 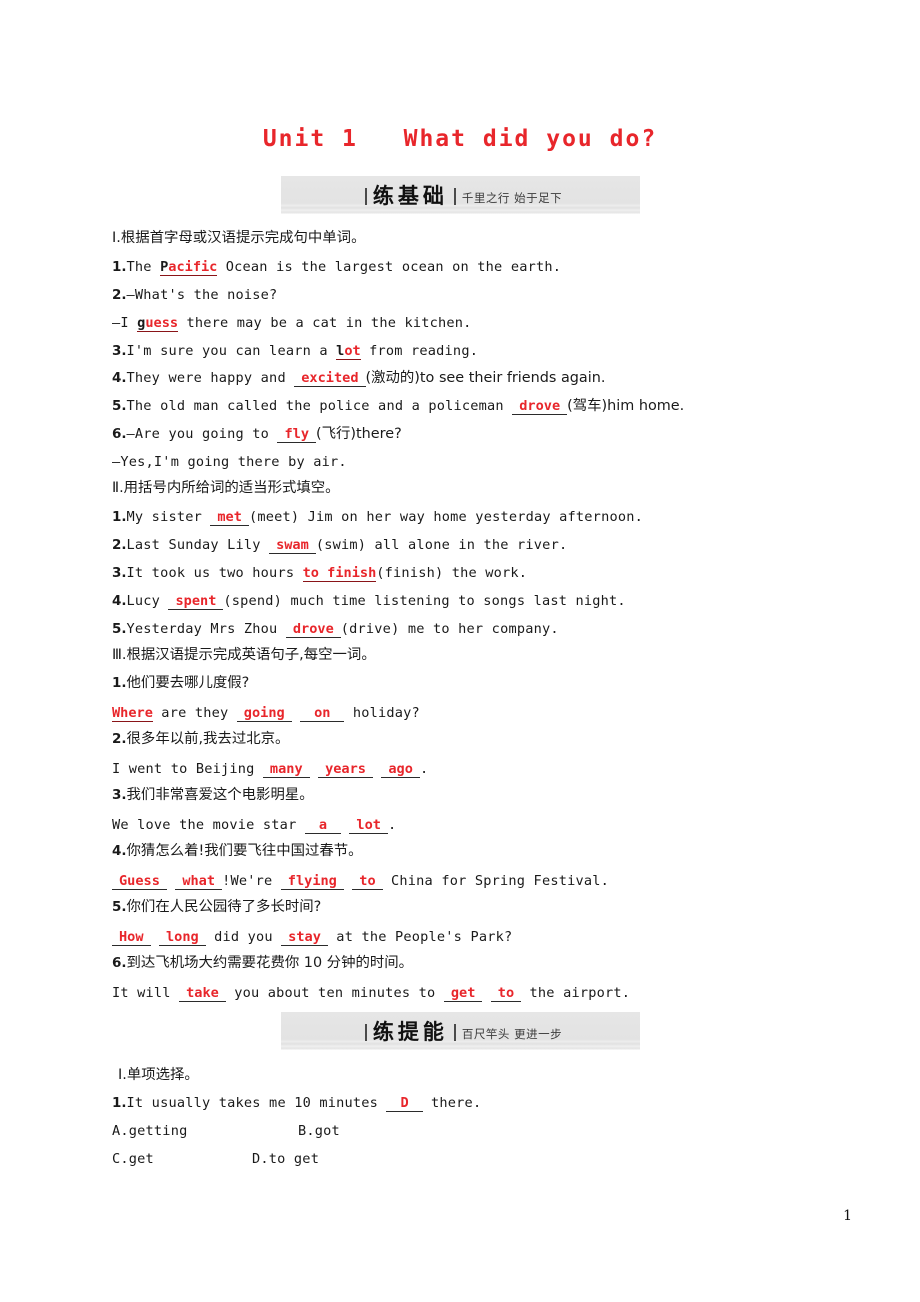 What do you see at coordinates (339, 573) in the screenshot?
I see `answer-blank: to finish` at bounding box center [339, 573].